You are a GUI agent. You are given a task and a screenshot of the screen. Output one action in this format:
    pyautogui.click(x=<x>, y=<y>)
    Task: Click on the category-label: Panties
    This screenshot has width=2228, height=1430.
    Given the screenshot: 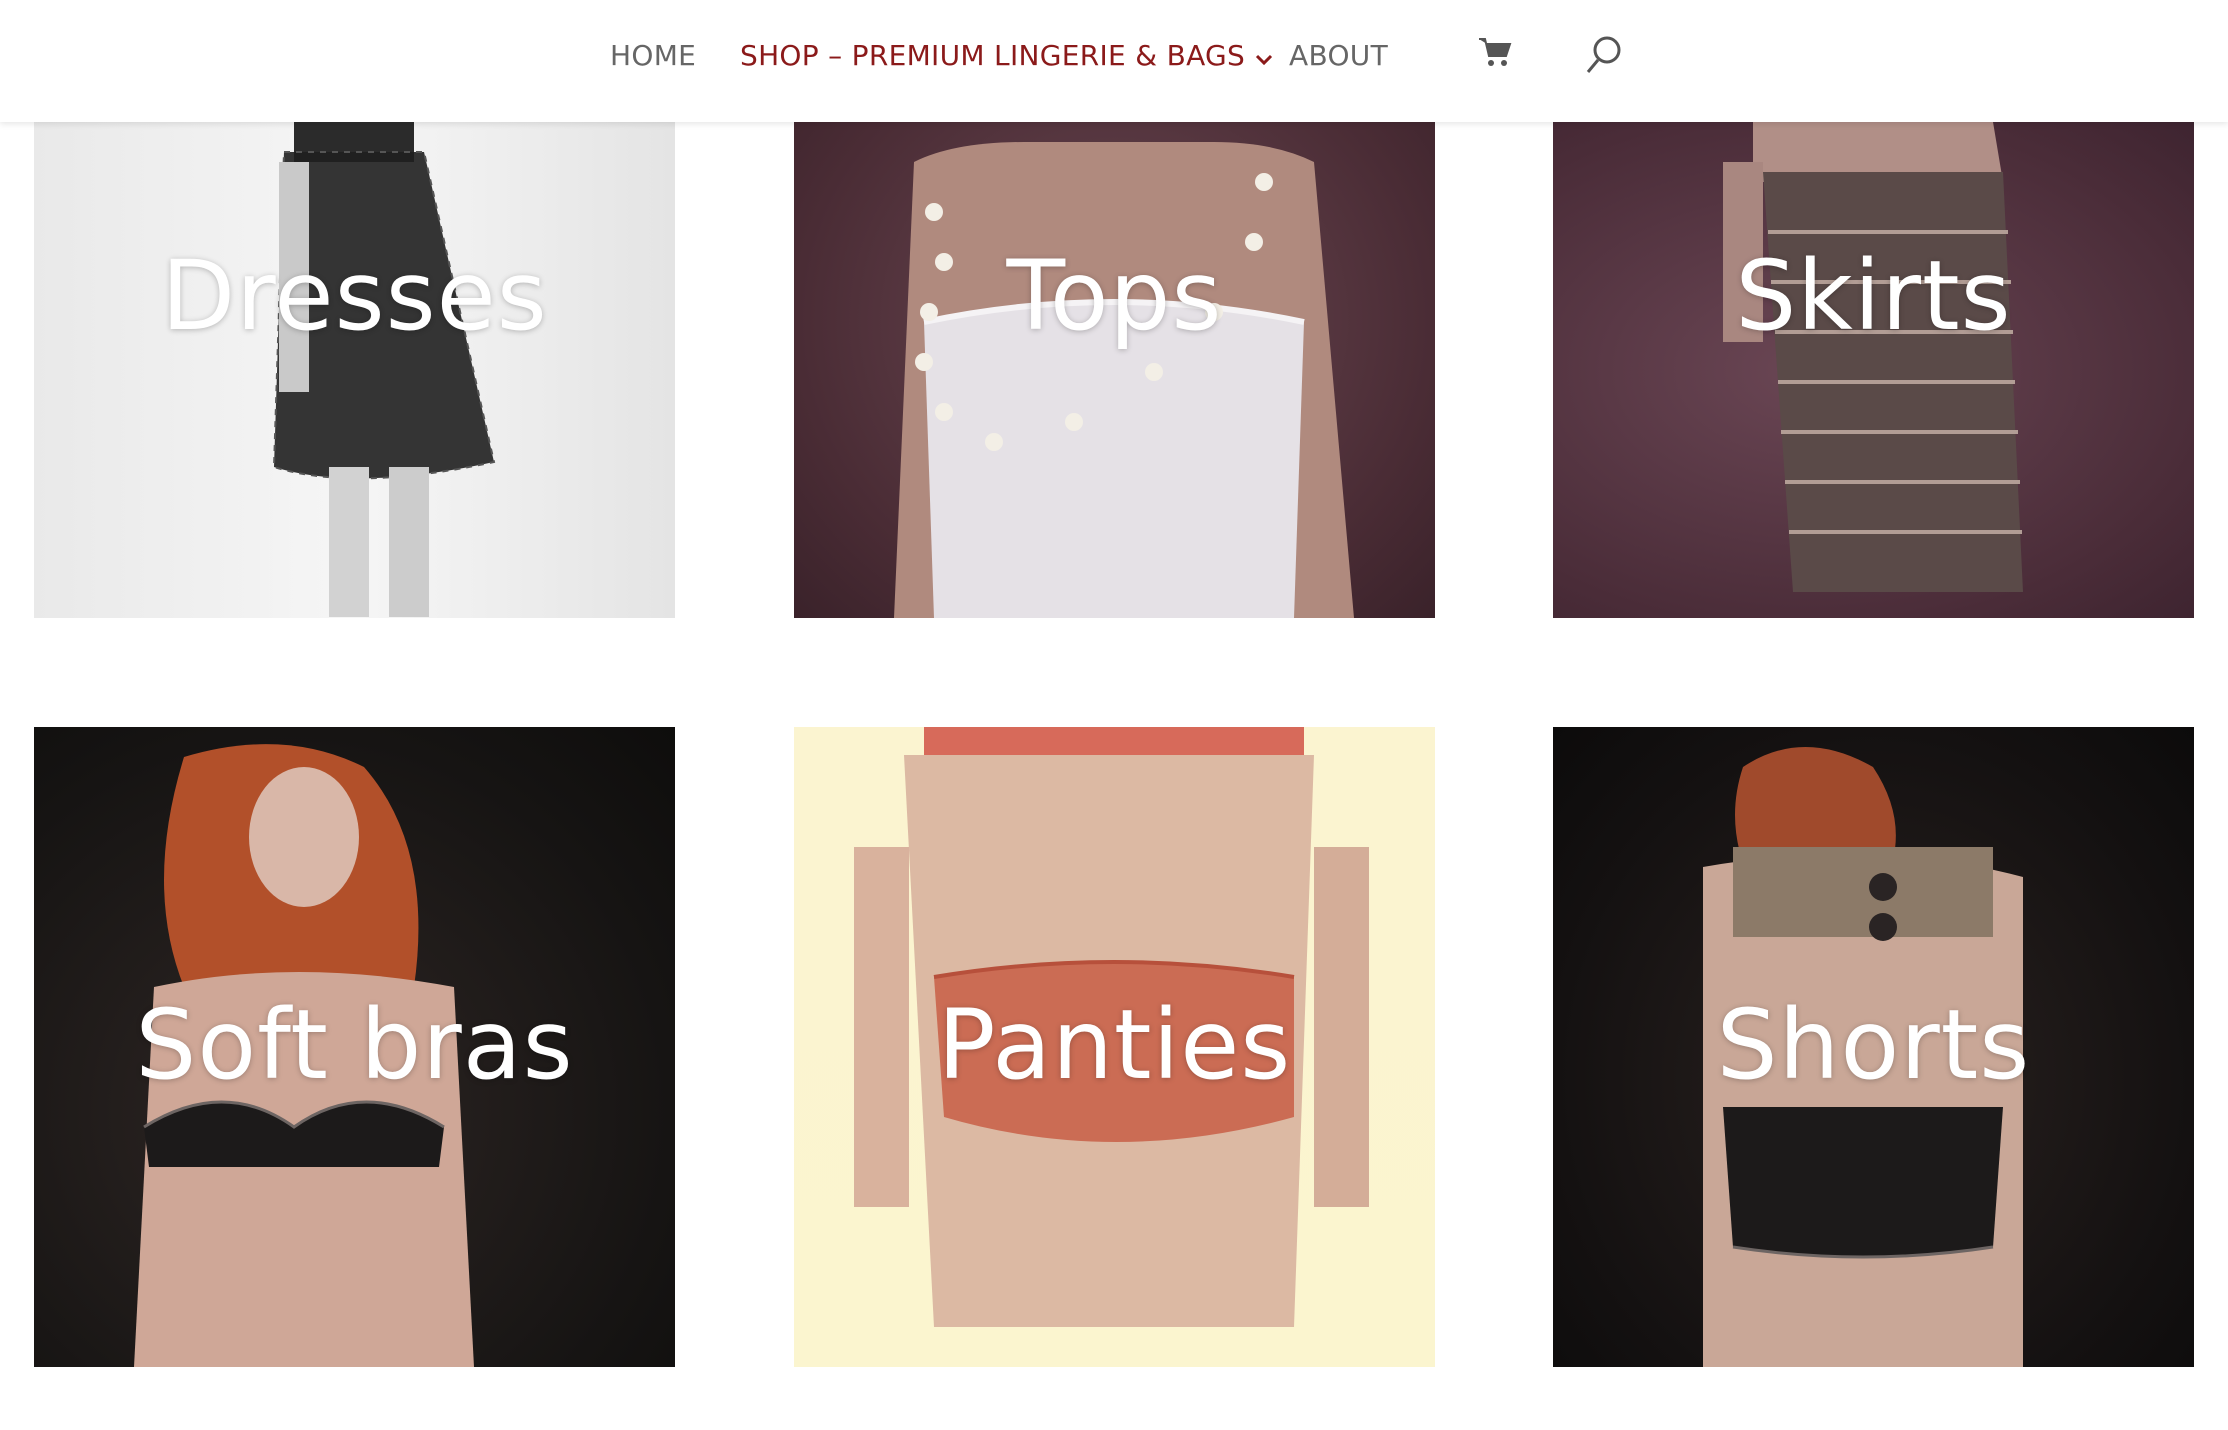 What is the action you would take?
    pyautogui.click(x=1114, y=1045)
    